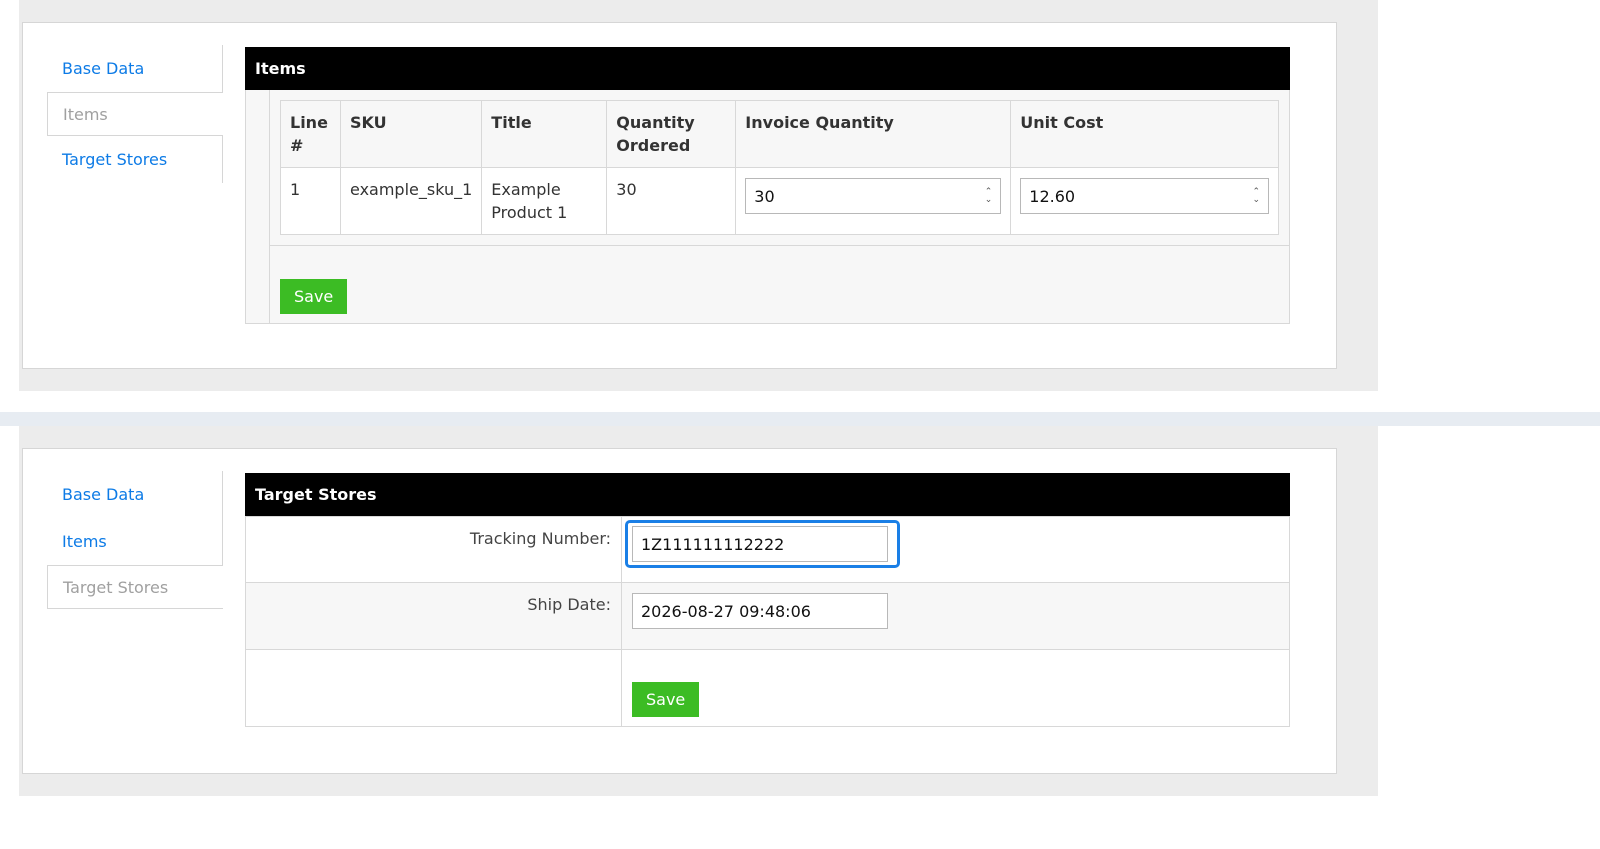 The height and width of the screenshot is (849, 1600). What do you see at coordinates (873, 134) in the screenshot?
I see `col-invoice-quantity: Invoice Quantity` at bounding box center [873, 134].